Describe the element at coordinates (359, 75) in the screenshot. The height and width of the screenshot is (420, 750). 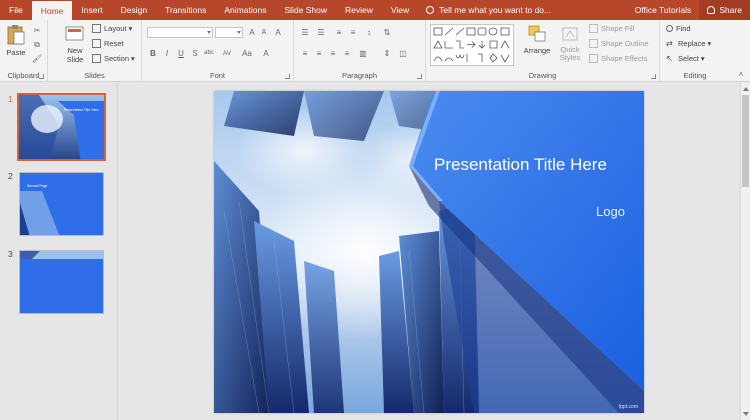
I see `paragraph-group-label: Paragraph` at that location.